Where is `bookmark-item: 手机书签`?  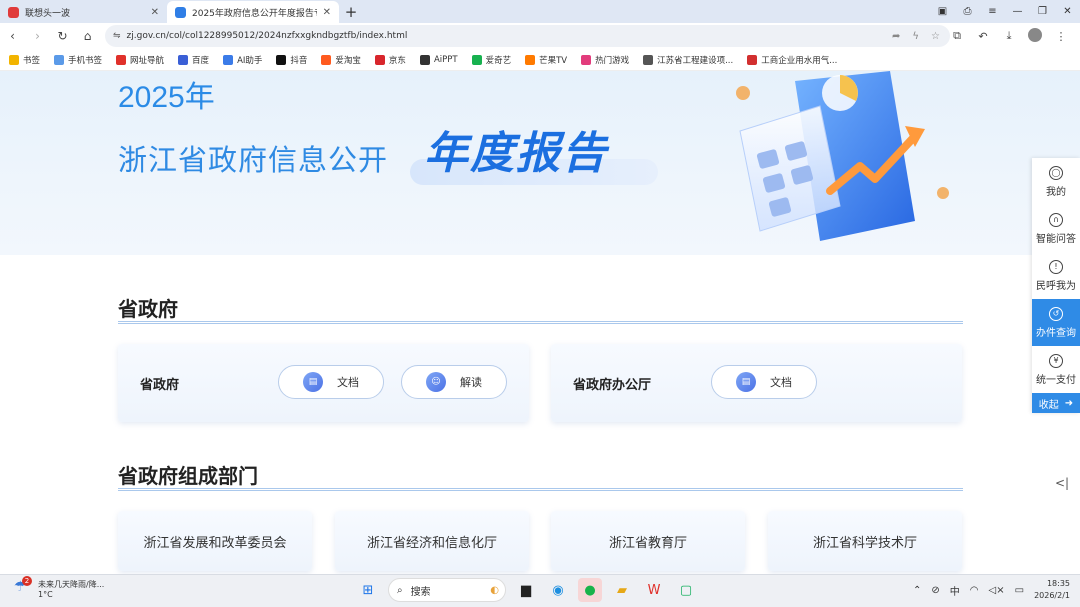 bookmark-item: 手机书签 is located at coordinates (78, 60).